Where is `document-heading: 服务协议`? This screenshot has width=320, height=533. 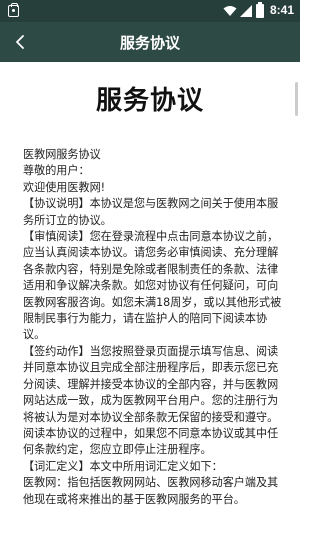
document-heading: 服务协议 is located at coordinates (149, 101).